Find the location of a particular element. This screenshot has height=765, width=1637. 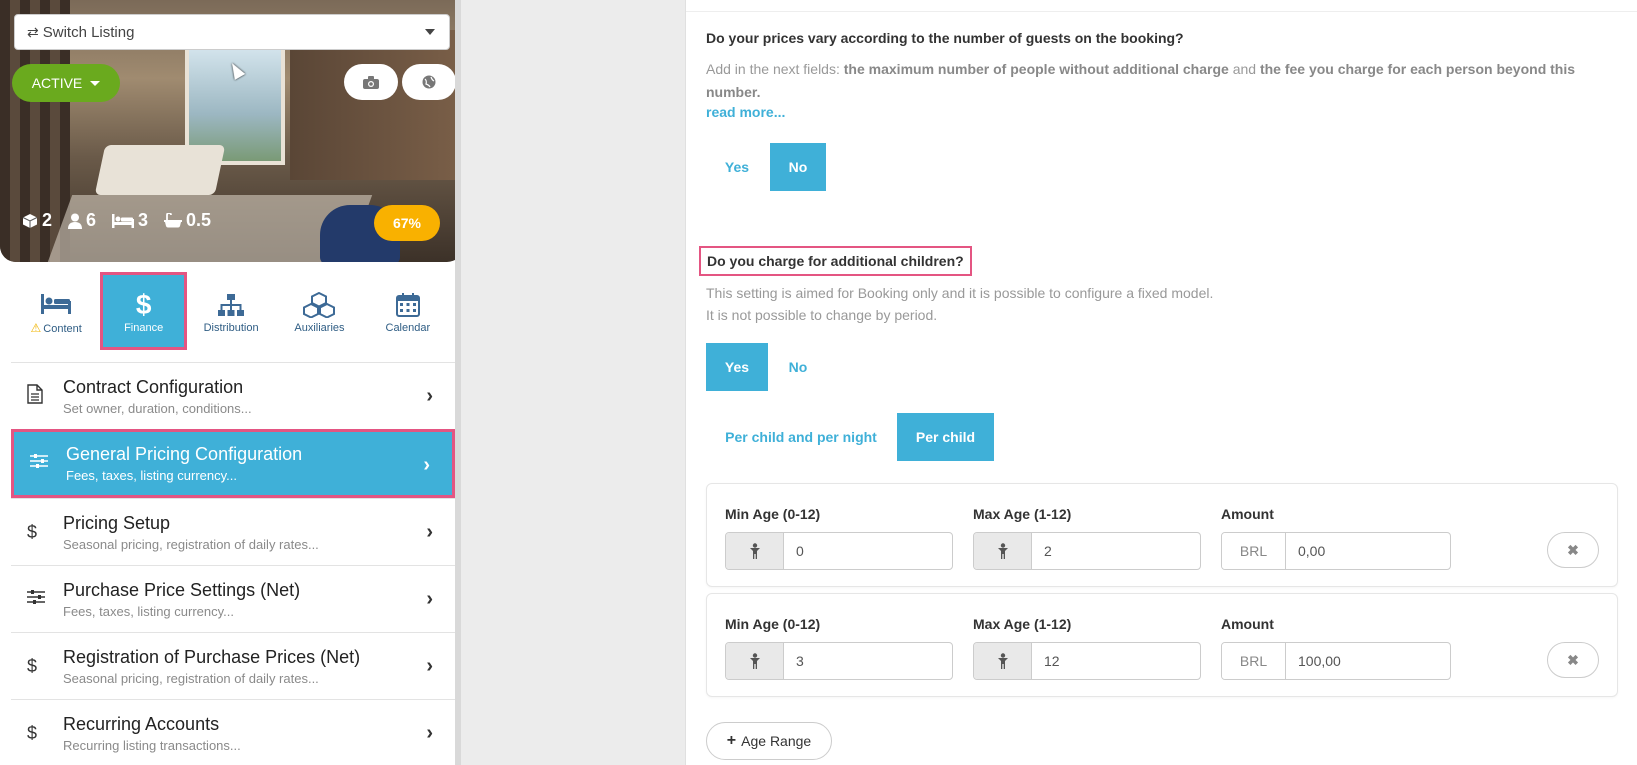

tab-calendar-label: Calendar is located at coordinates (408, 328).